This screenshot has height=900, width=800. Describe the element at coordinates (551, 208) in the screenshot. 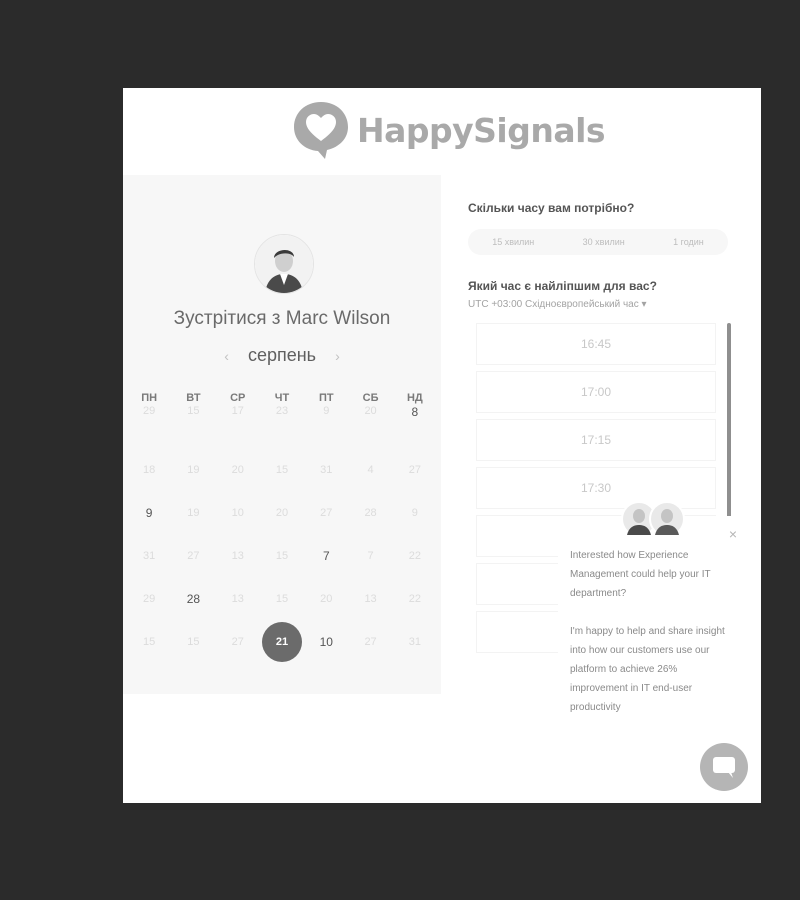

I see `duration-question: Скільки часу вам потрібно?` at that location.